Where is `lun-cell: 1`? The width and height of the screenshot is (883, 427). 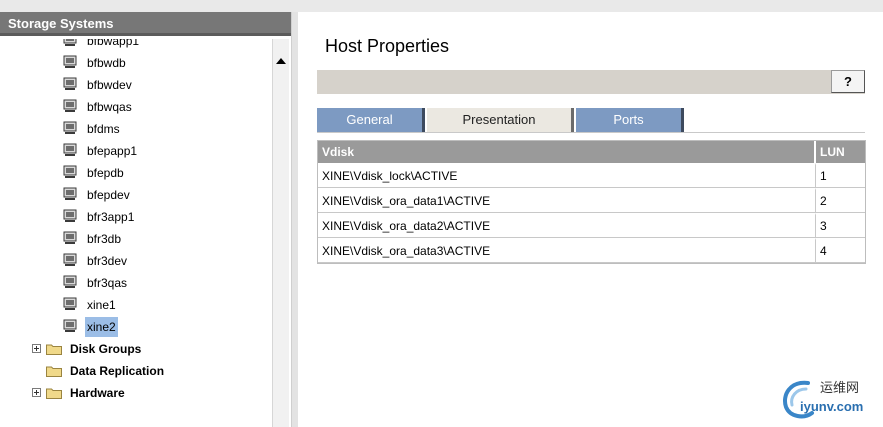
lun-cell: 1 is located at coordinates (840, 175).